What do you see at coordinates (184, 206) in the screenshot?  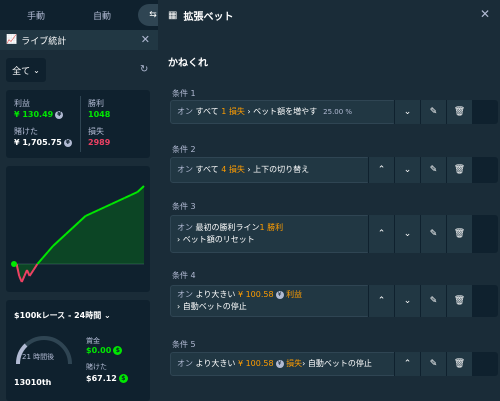 I see `condition-label: 条件 3` at bounding box center [184, 206].